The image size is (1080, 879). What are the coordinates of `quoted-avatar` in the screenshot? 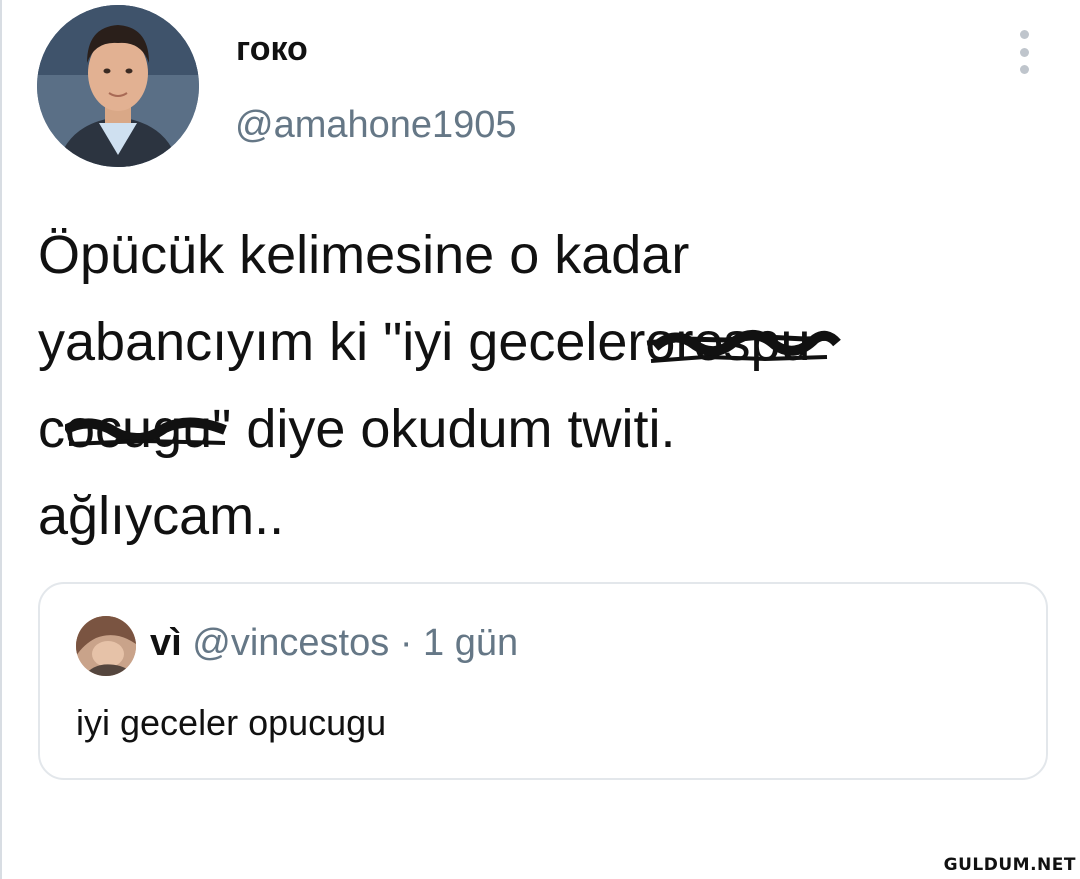 It's located at (106, 646).